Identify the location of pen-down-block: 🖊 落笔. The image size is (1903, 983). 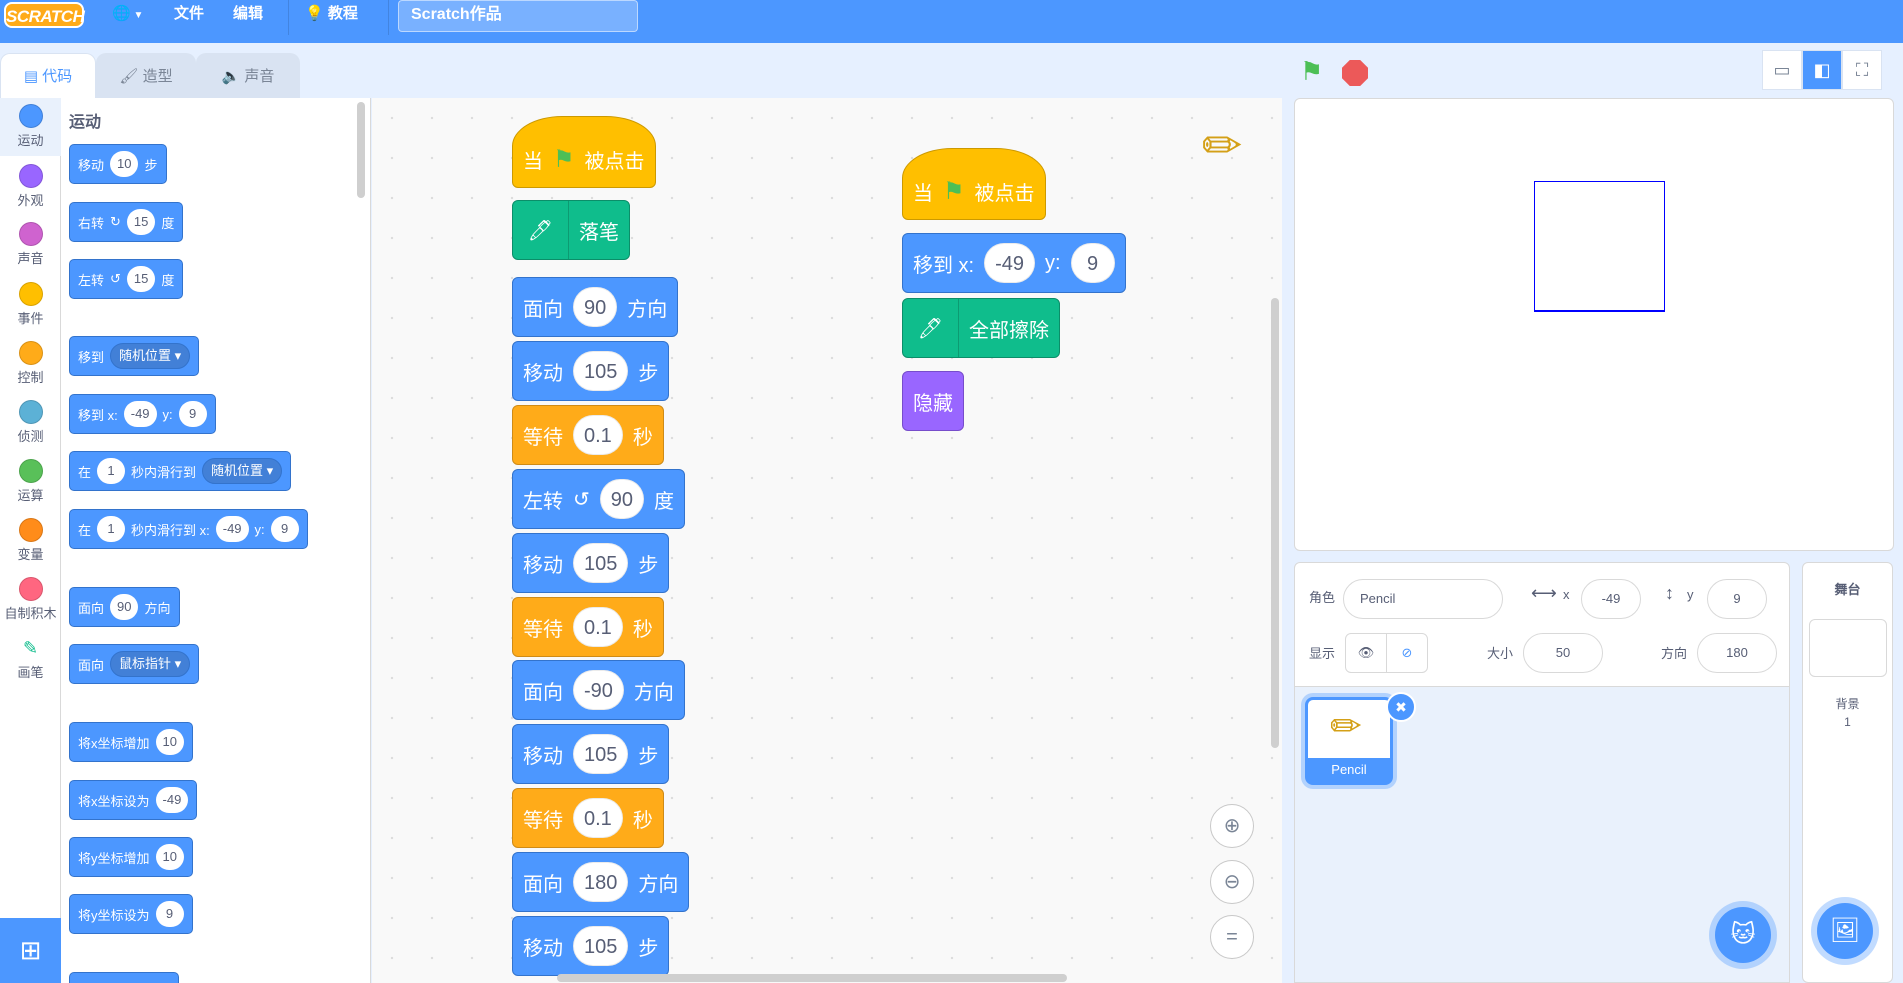
(571, 230).